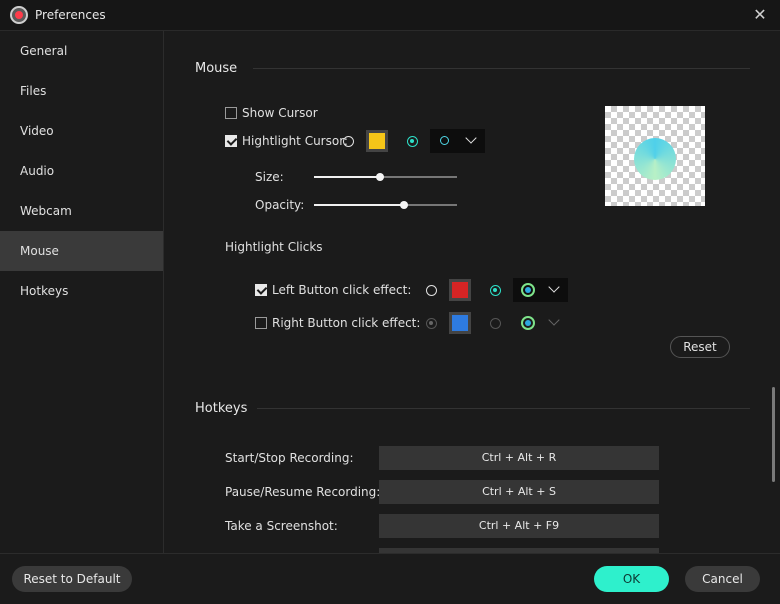 Image resolution: width=780 pixels, height=604 pixels. What do you see at coordinates (444, 140) in the screenshot?
I see `ring-style-icon` at bounding box center [444, 140].